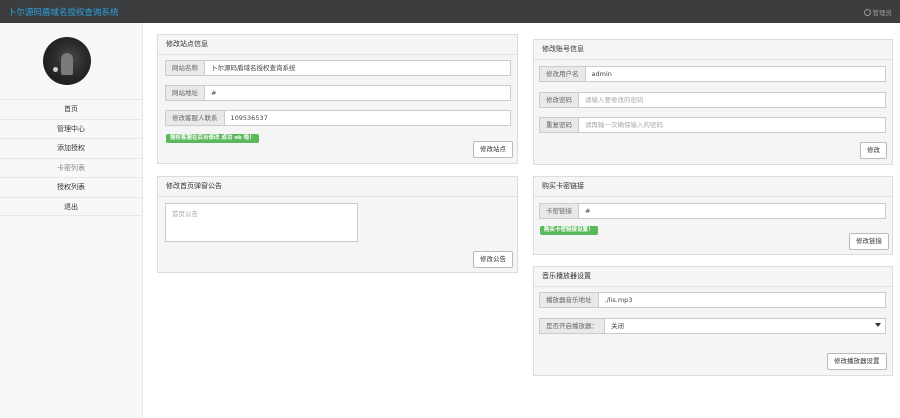 The width and height of the screenshot is (900, 418). What do you see at coordinates (742, 300) in the screenshot?
I see `music-url-input: ./lis.mp3` at bounding box center [742, 300].